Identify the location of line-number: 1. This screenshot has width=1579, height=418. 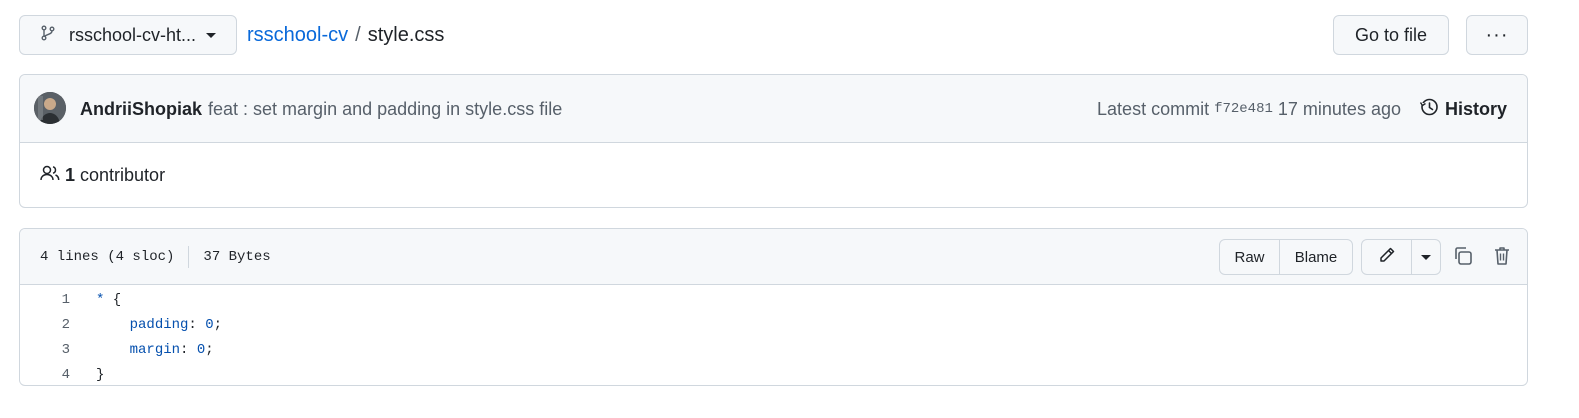
(45, 300).